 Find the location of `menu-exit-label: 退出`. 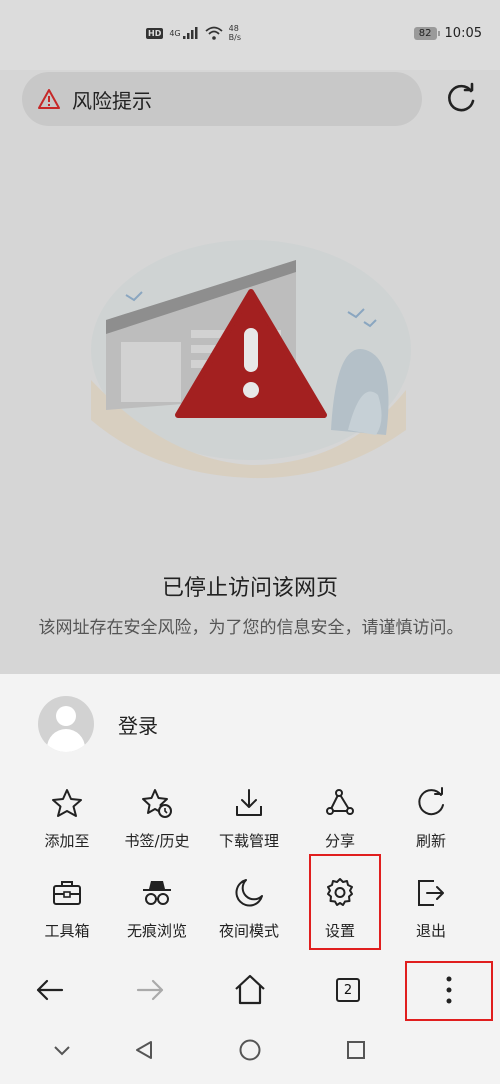

menu-exit-label: 退出 is located at coordinates (430, 931).